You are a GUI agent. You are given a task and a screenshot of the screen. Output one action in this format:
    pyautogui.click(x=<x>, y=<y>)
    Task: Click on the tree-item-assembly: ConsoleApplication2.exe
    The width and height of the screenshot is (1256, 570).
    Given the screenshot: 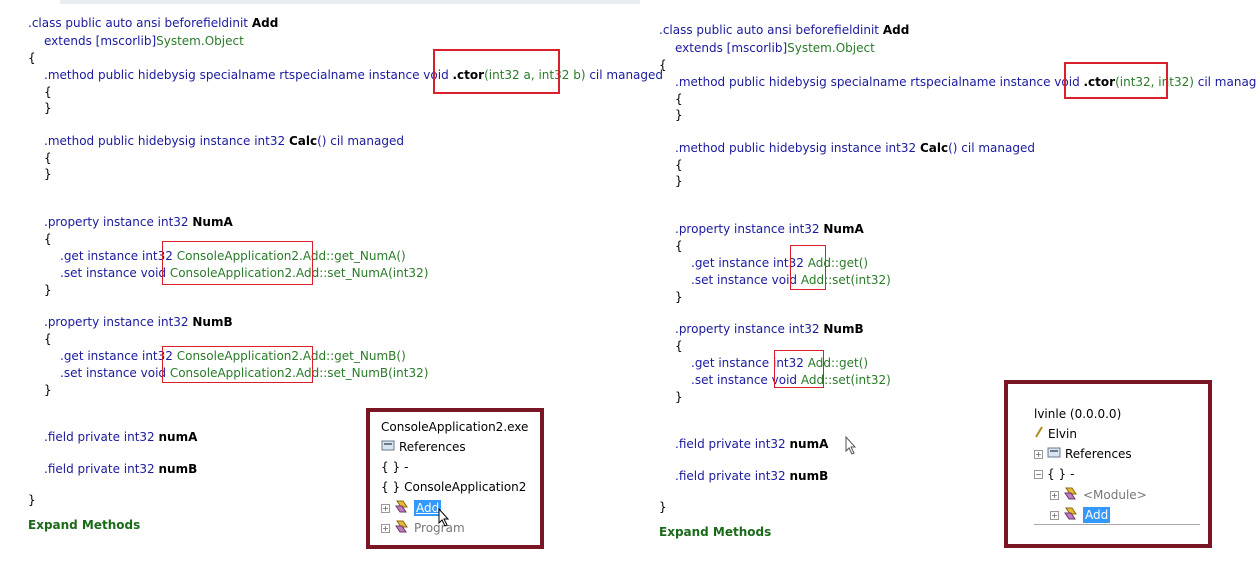 What is the action you would take?
    pyautogui.click(x=454, y=427)
    